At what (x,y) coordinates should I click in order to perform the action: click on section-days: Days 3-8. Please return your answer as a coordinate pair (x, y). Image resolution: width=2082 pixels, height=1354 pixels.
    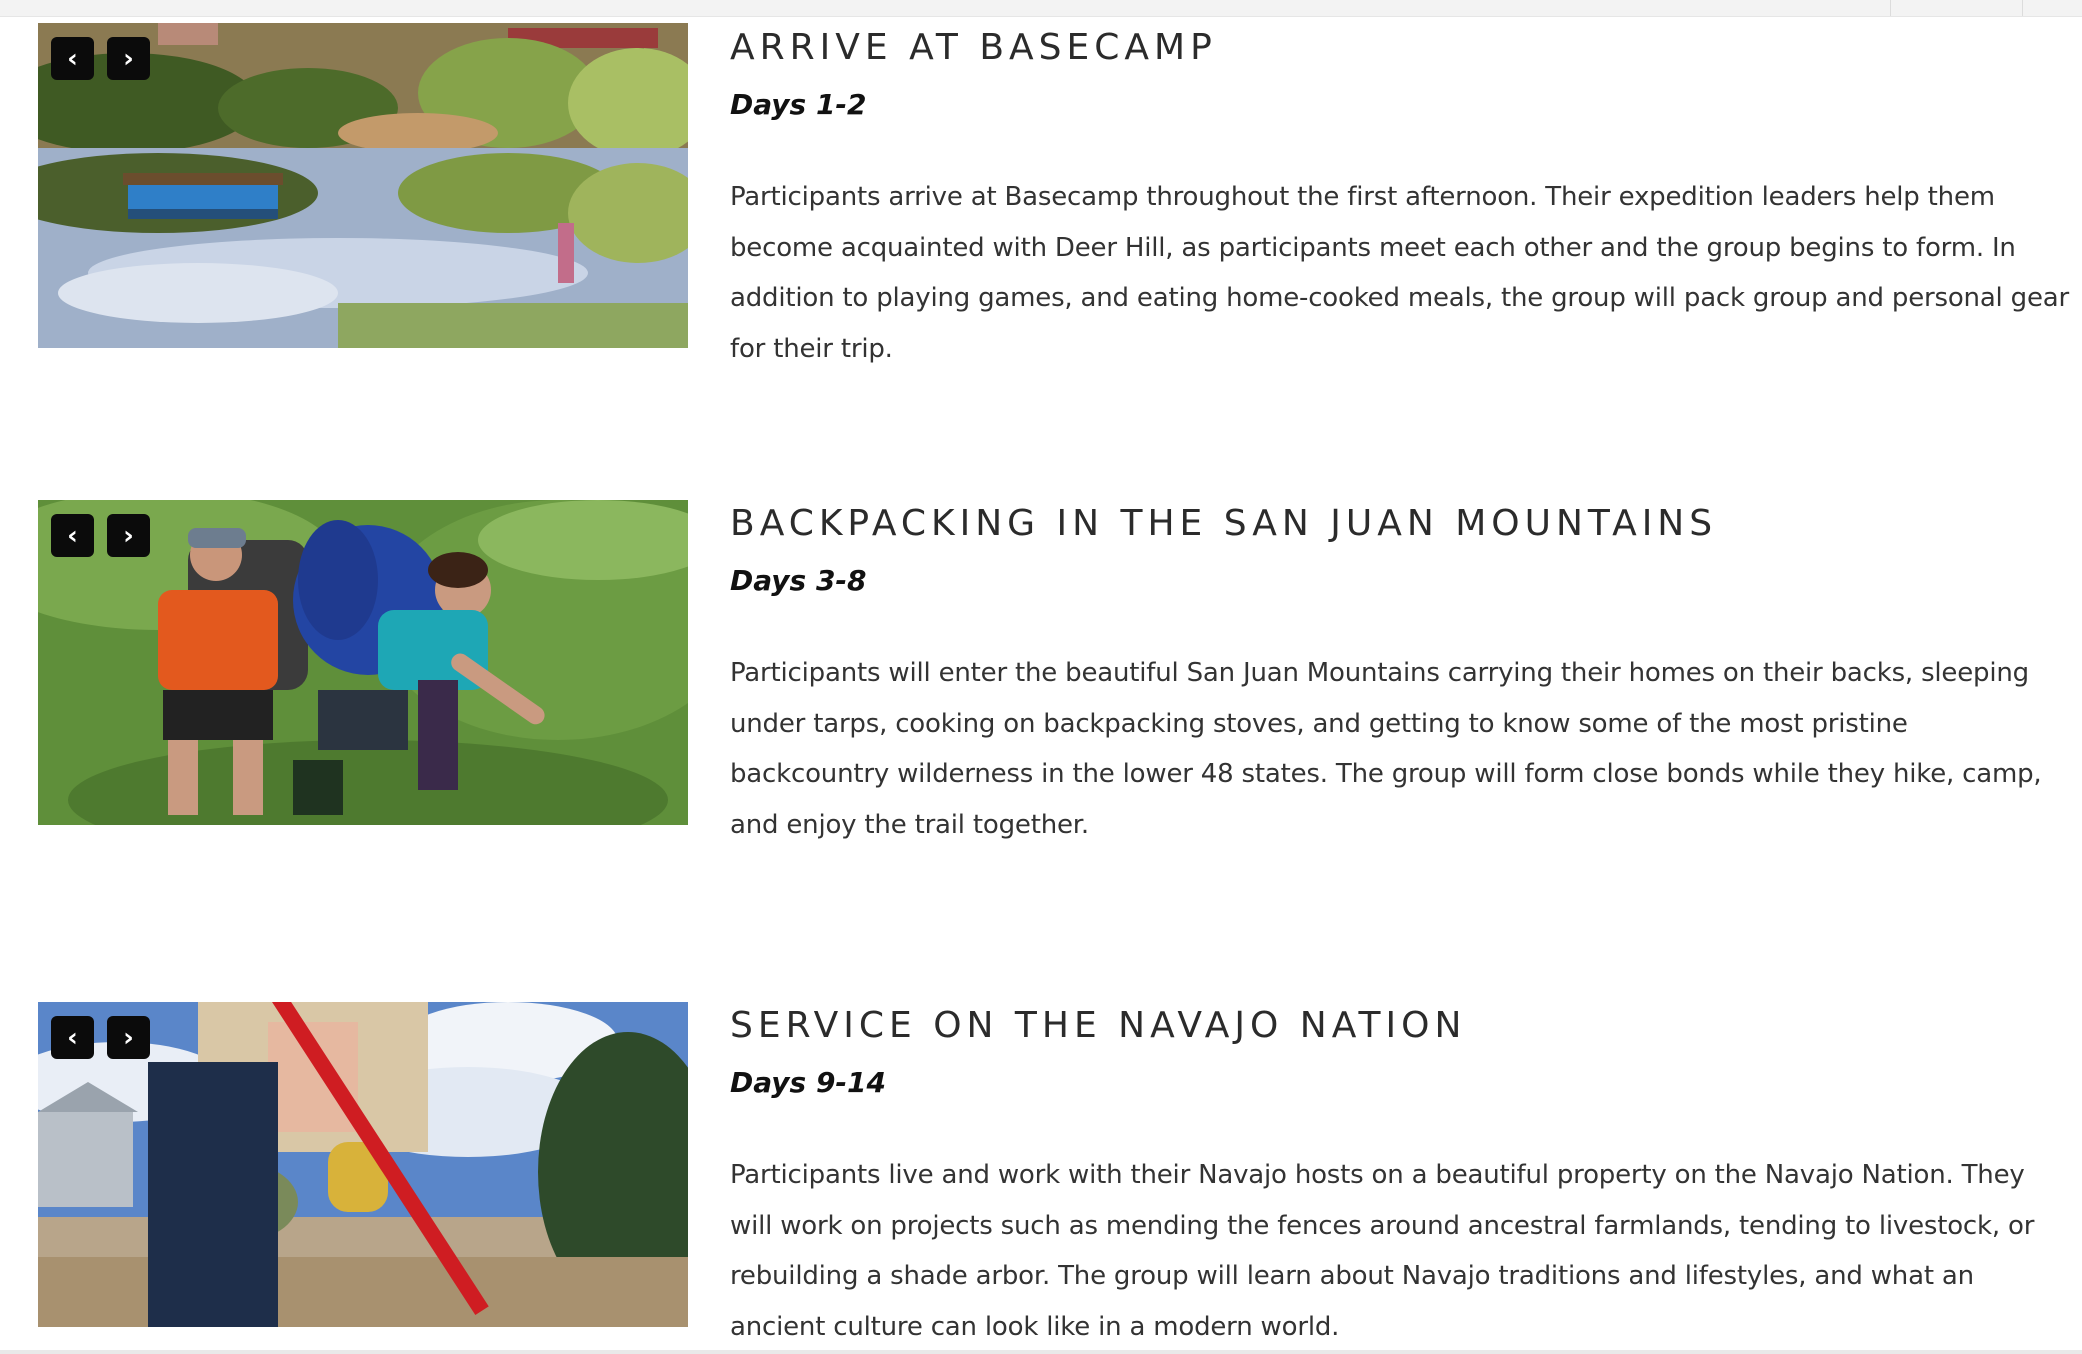
    Looking at the image, I should click on (798, 580).